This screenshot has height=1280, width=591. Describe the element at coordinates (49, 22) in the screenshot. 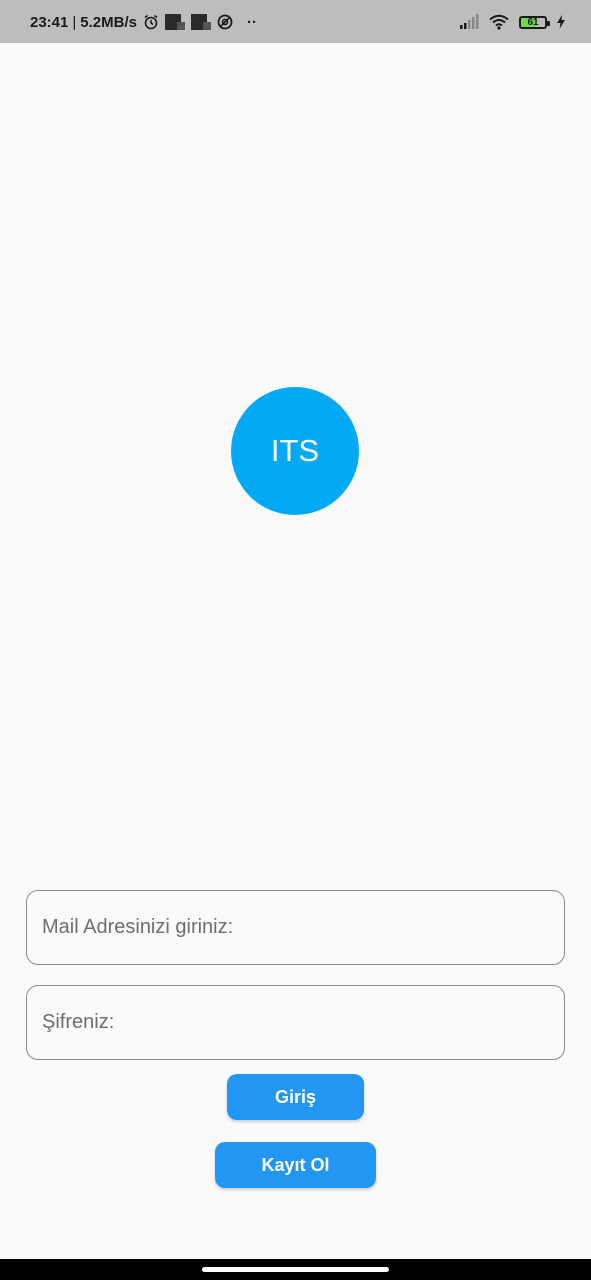

I see `status-time: 23:41` at that location.